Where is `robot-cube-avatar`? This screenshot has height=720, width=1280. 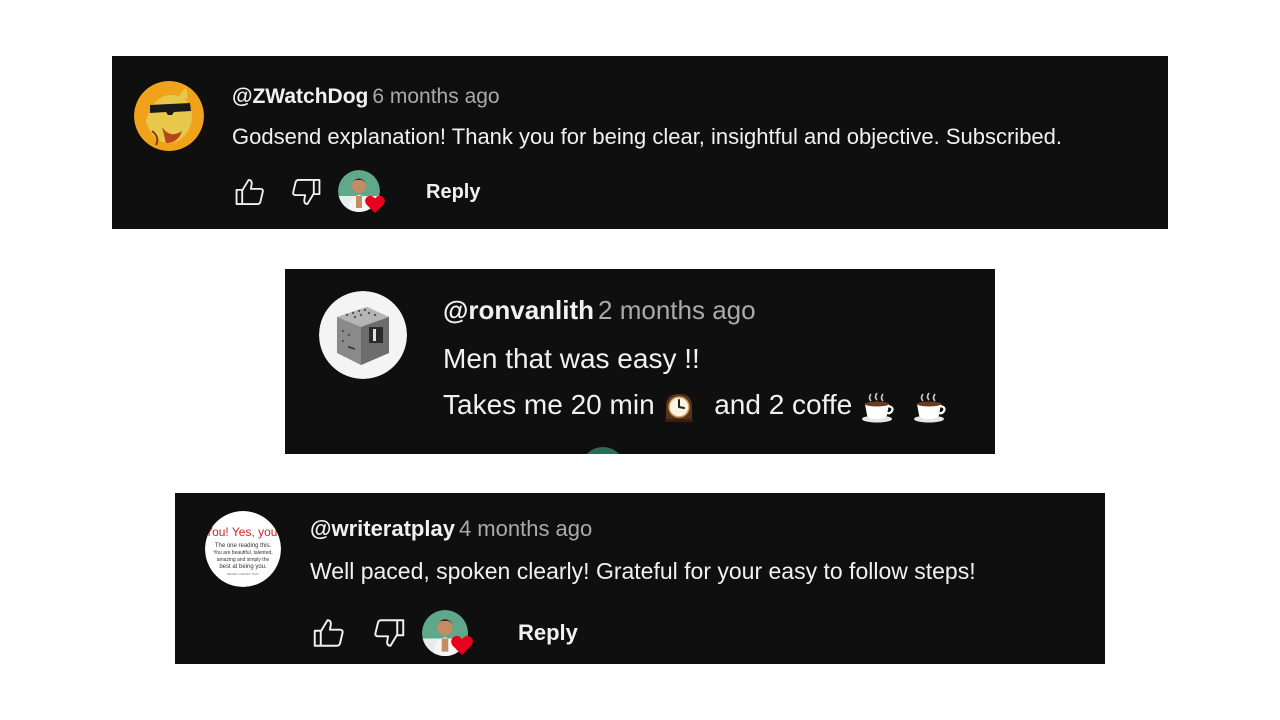
robot-cube-avatar is located at coordinates (363, 335).